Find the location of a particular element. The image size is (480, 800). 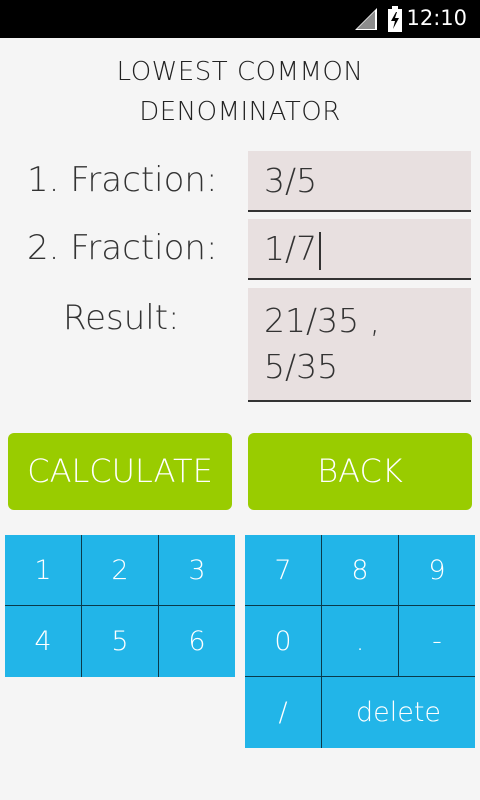

key-3: 3 is located at coordinates (197, 570).